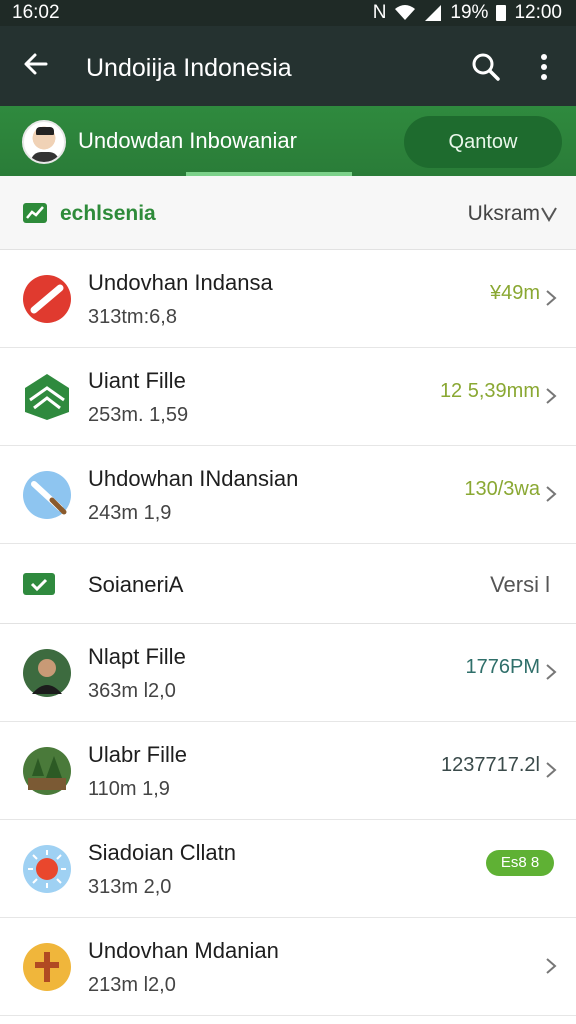  I want to click on list-item-meta: ¥49m, so click(514, 293).